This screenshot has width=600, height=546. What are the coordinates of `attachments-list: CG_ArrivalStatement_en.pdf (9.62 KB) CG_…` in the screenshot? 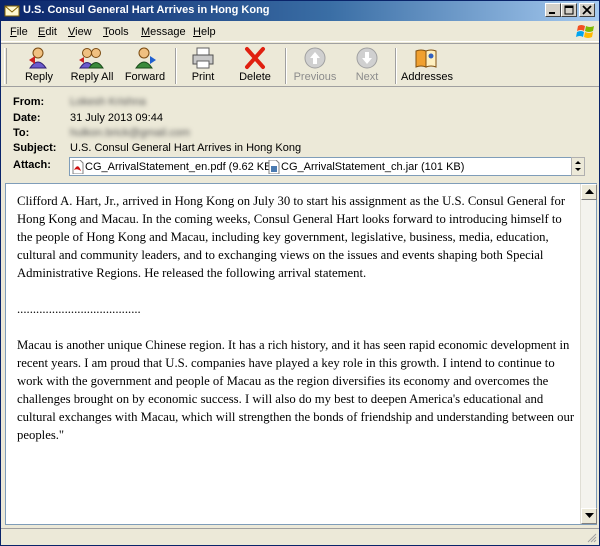 It's located at (327, 166).